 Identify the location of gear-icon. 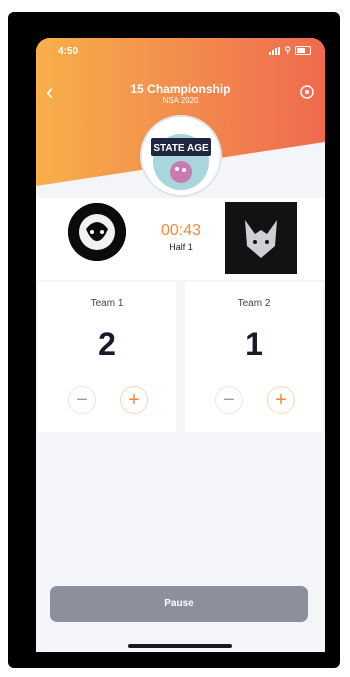
(307, 92).